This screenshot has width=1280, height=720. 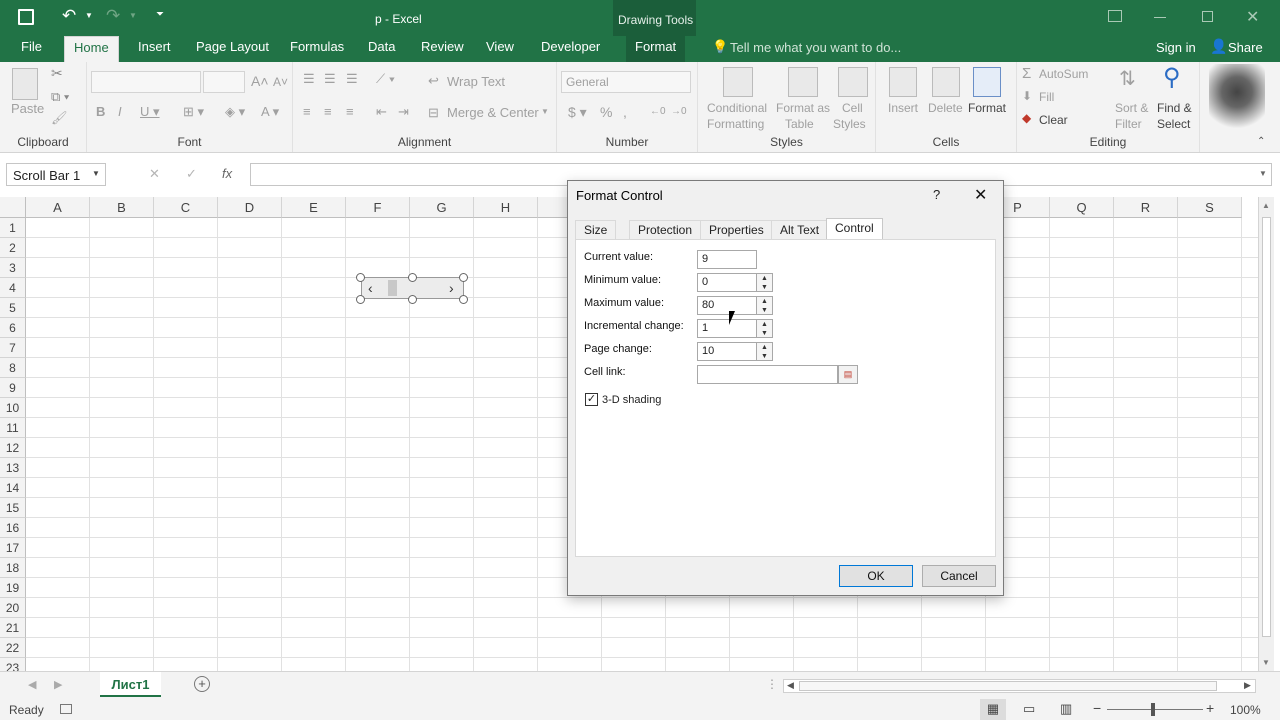 What do you see at coordinates (852, 108) in the screenshot?
I see `cell-styles-label-1: Cell` at bounding box center [852, 108].